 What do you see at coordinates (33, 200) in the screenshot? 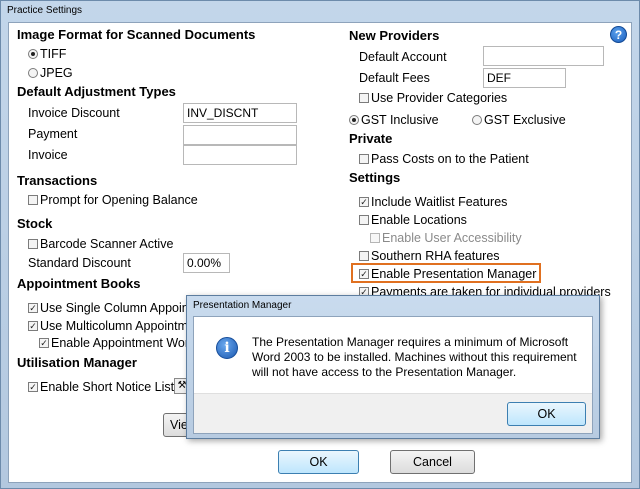
I see `prompt-opening-checkbox` at bounding box center [33, 200].